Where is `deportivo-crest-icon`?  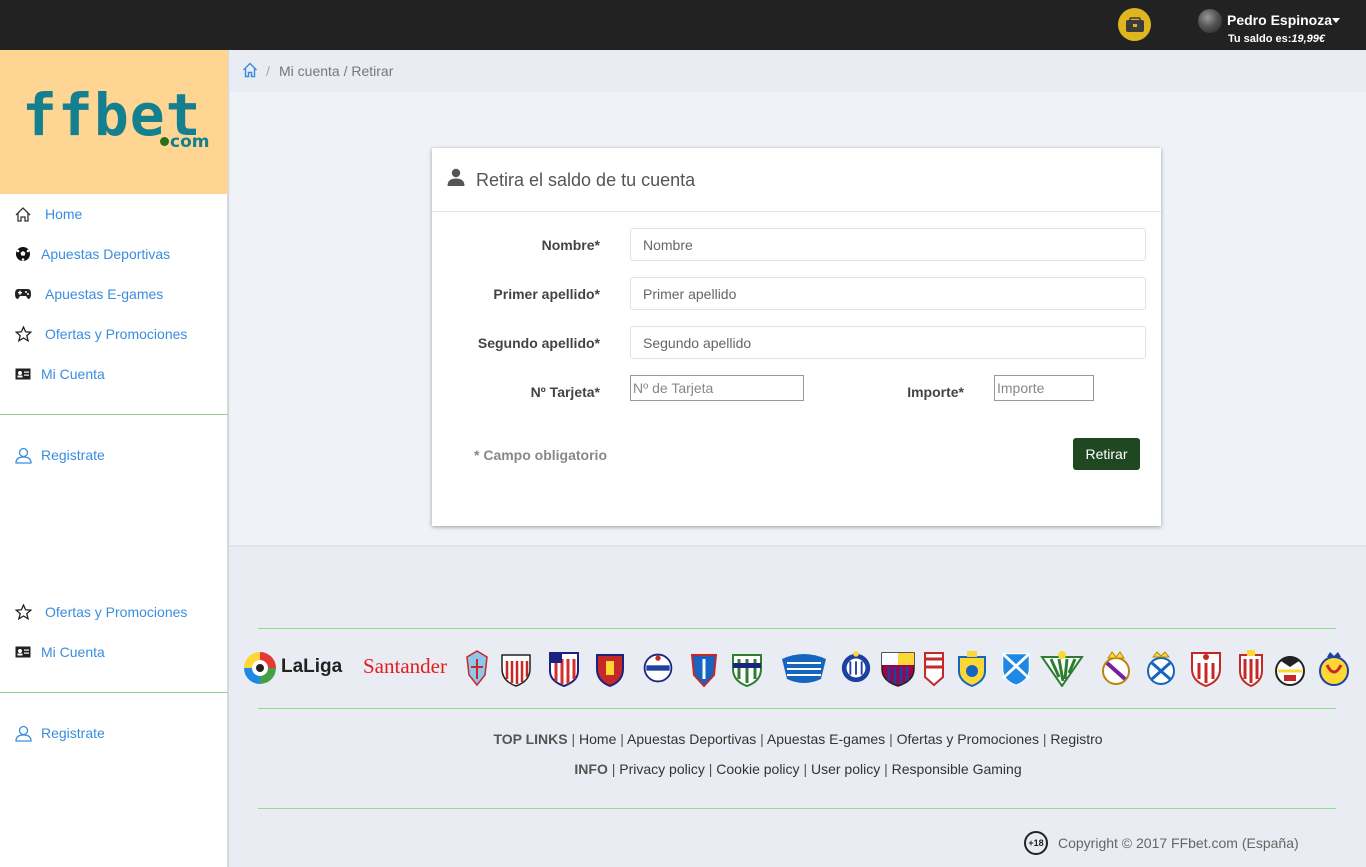
deportivo-crest-icon is located at coordinates (658, 668).